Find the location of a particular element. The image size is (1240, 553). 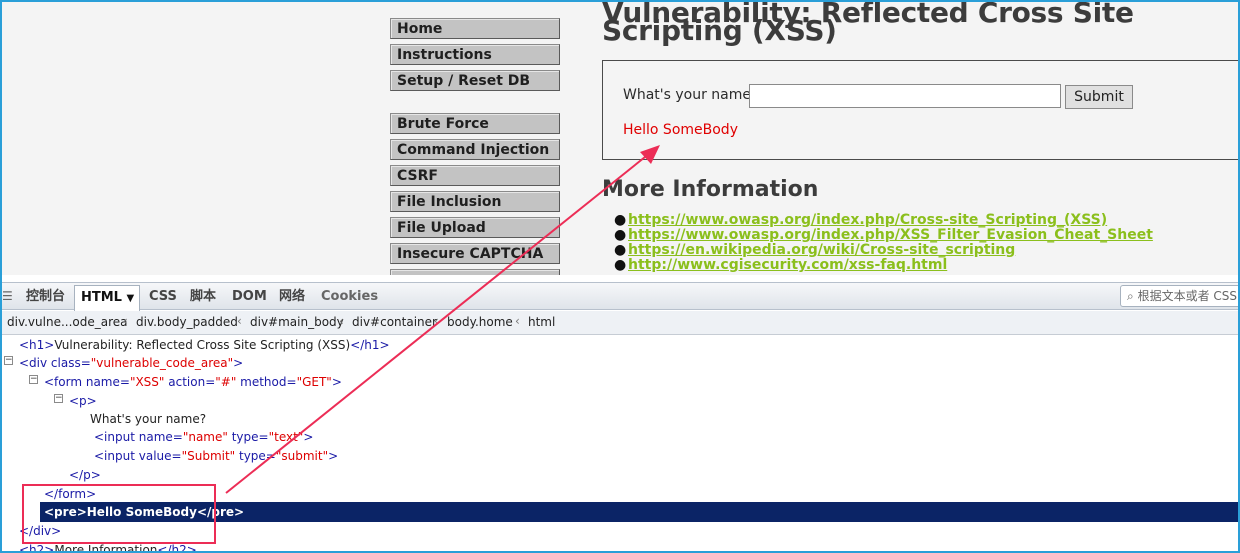

tree-node-p: <p> is located at coordinates (83, 401).